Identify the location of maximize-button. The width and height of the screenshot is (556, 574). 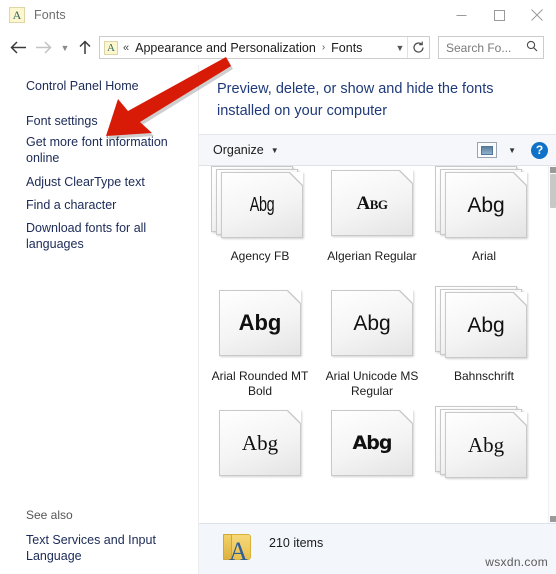
(499, 15).